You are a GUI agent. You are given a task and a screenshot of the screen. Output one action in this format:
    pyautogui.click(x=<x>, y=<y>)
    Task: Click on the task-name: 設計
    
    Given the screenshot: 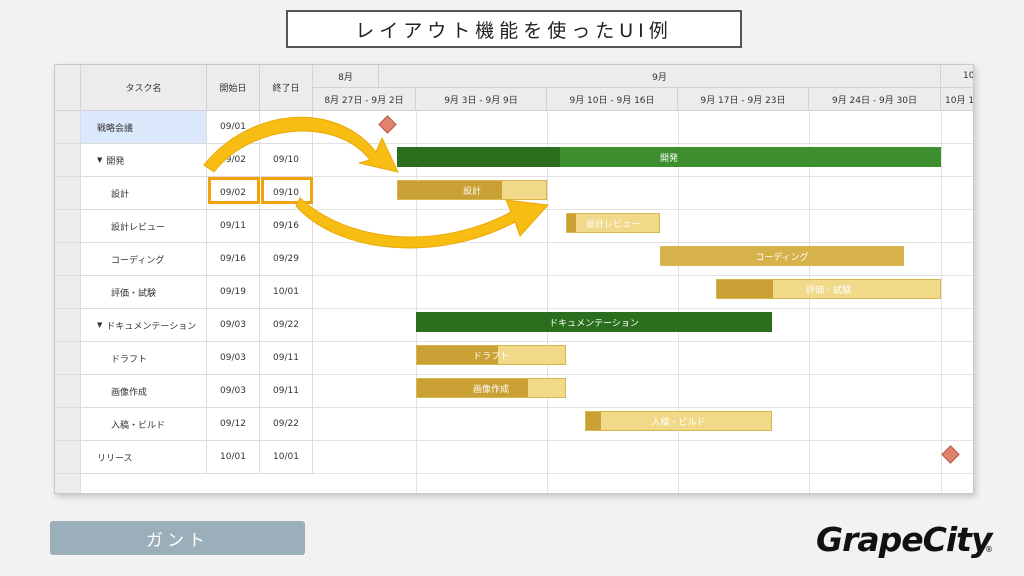 What is the action you would take?
    pyautogui.click(x=144, y=193)
    